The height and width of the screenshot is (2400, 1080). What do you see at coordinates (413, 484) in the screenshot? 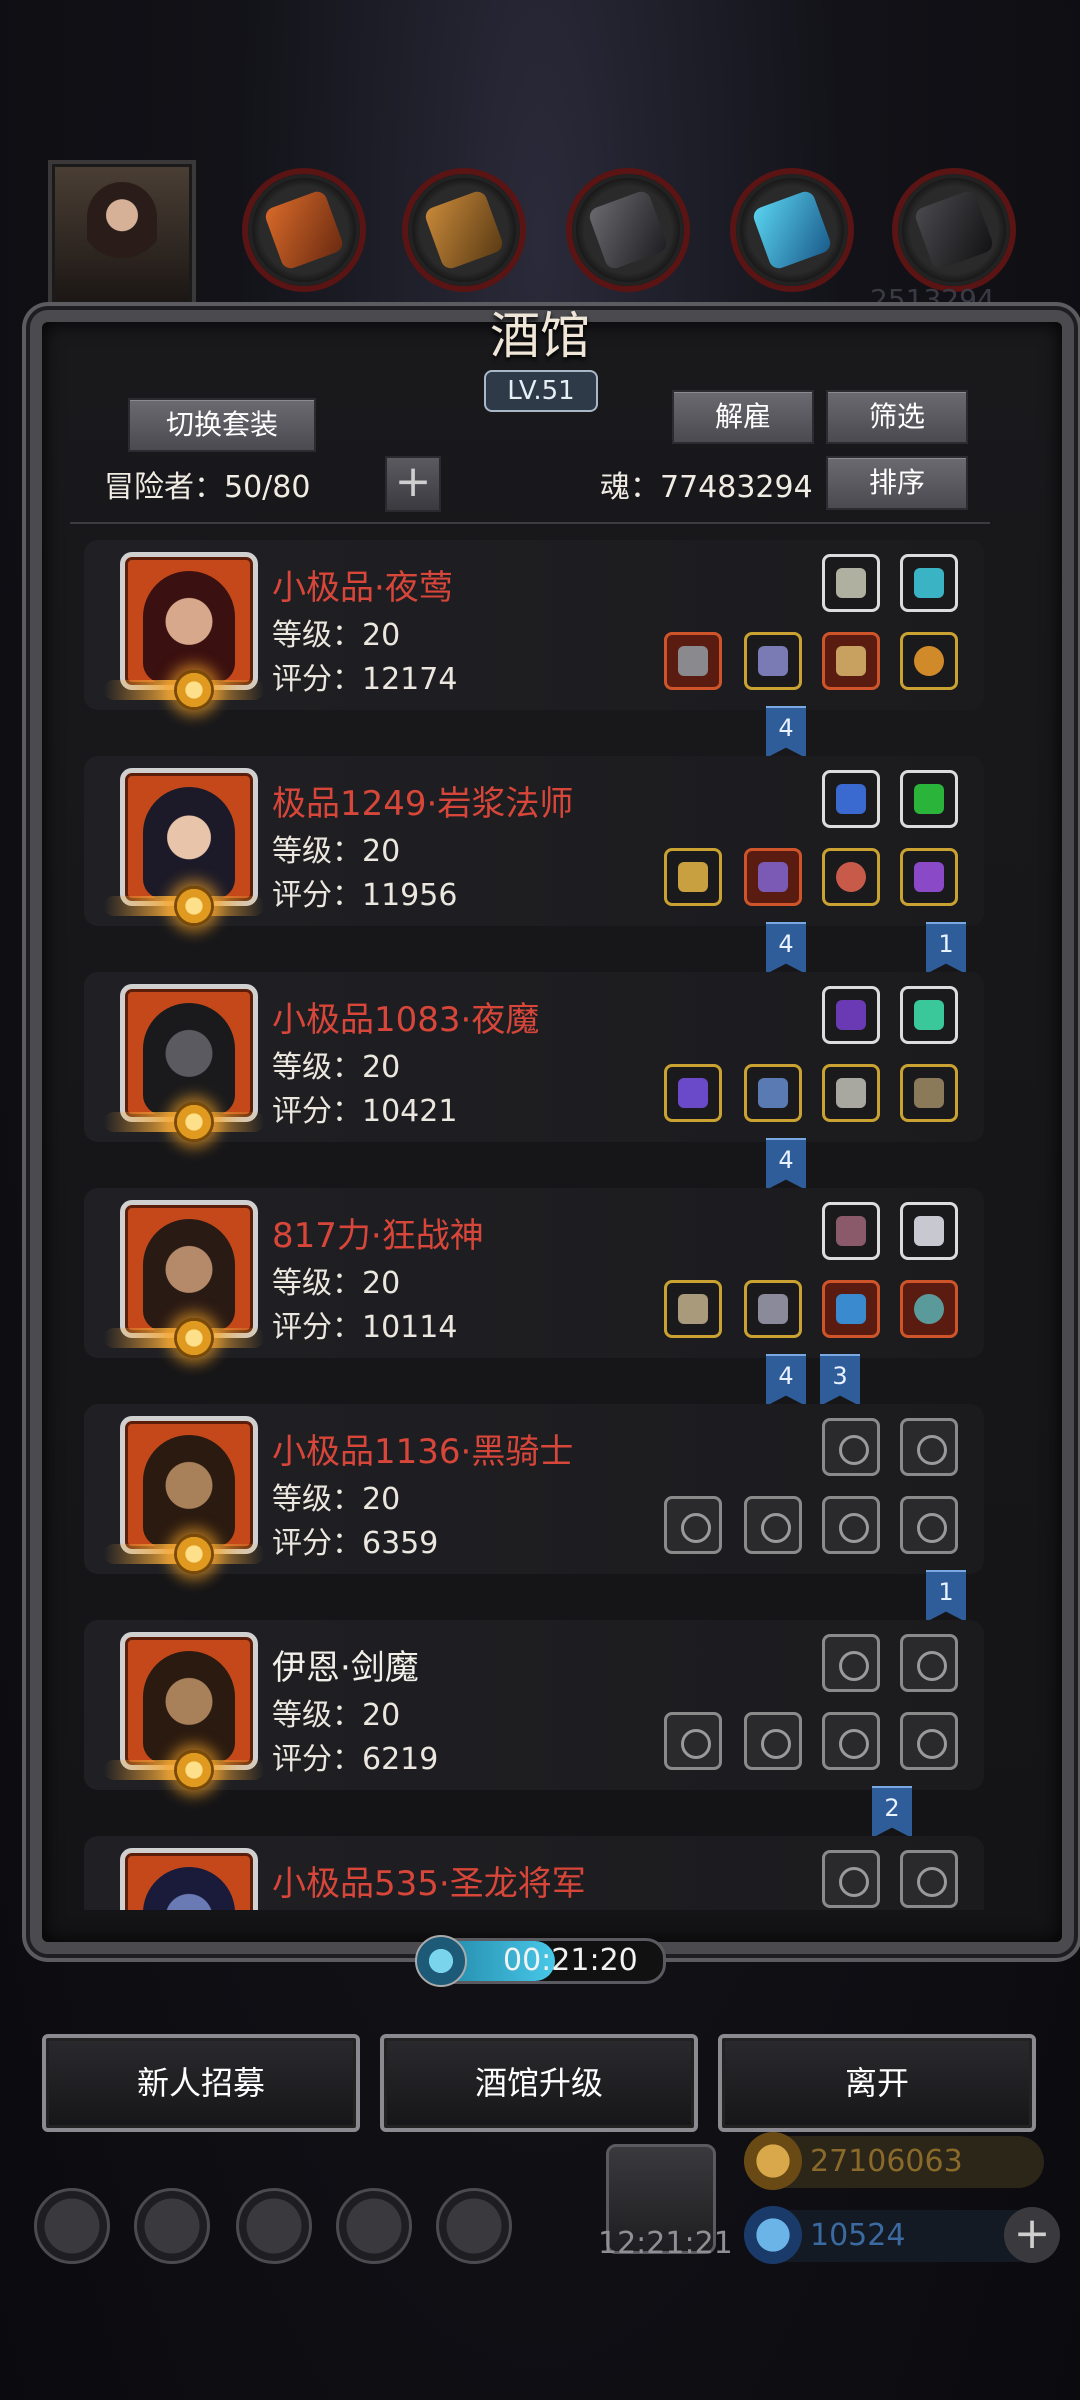
I see `add-slot-button: +` at bounding box center [413, 484].